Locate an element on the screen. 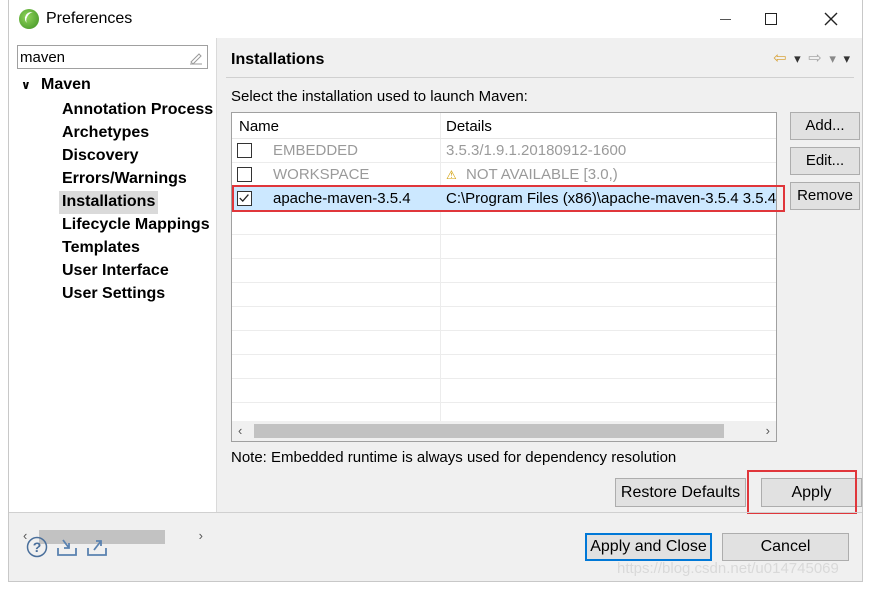  tree-item-errors-warnings: Errors/Warnings is located at coordinates (136, 179).